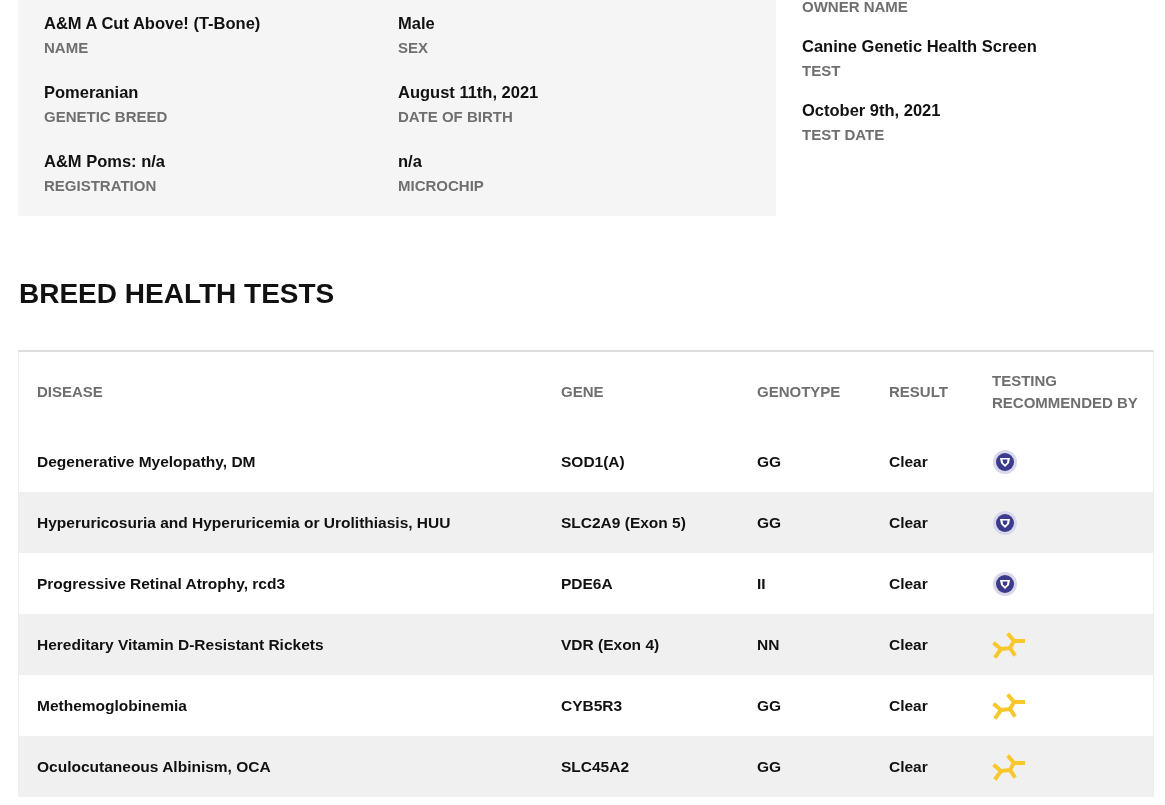 Image resolution: width=1165 pixels, height=805 pixels. I want to click on table-cell-text: VDR (Exon 4), so click(611, 644).